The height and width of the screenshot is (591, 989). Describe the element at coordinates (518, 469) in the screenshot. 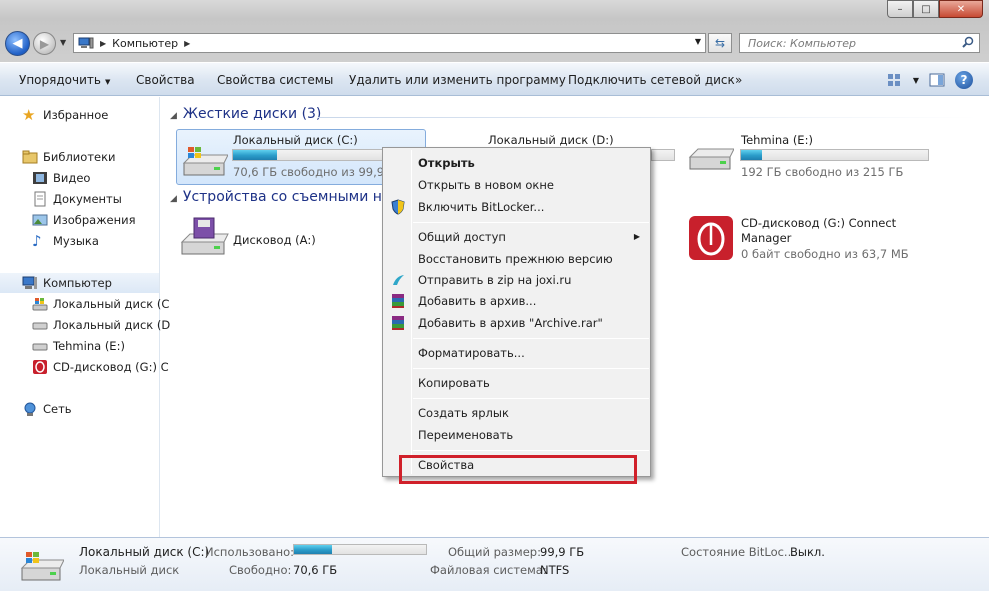

I see `properties-highlight-box` at that location.